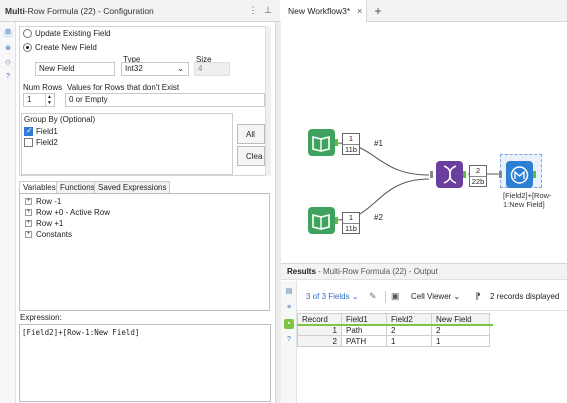 This screenshot has height=403, width=567. Describe the element at coordinates (395, 296) in the screenshot. I see `cell-viewer-icon: ▣` at that location.